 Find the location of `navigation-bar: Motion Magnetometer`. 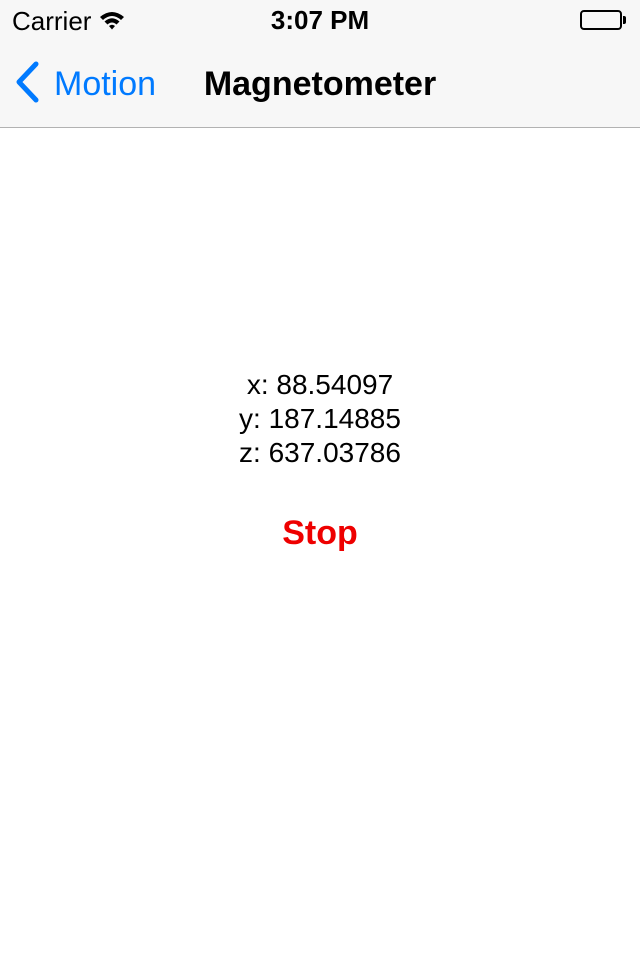

navigation-bar: Motion Magnetometer is located at coordinates (320, 84).